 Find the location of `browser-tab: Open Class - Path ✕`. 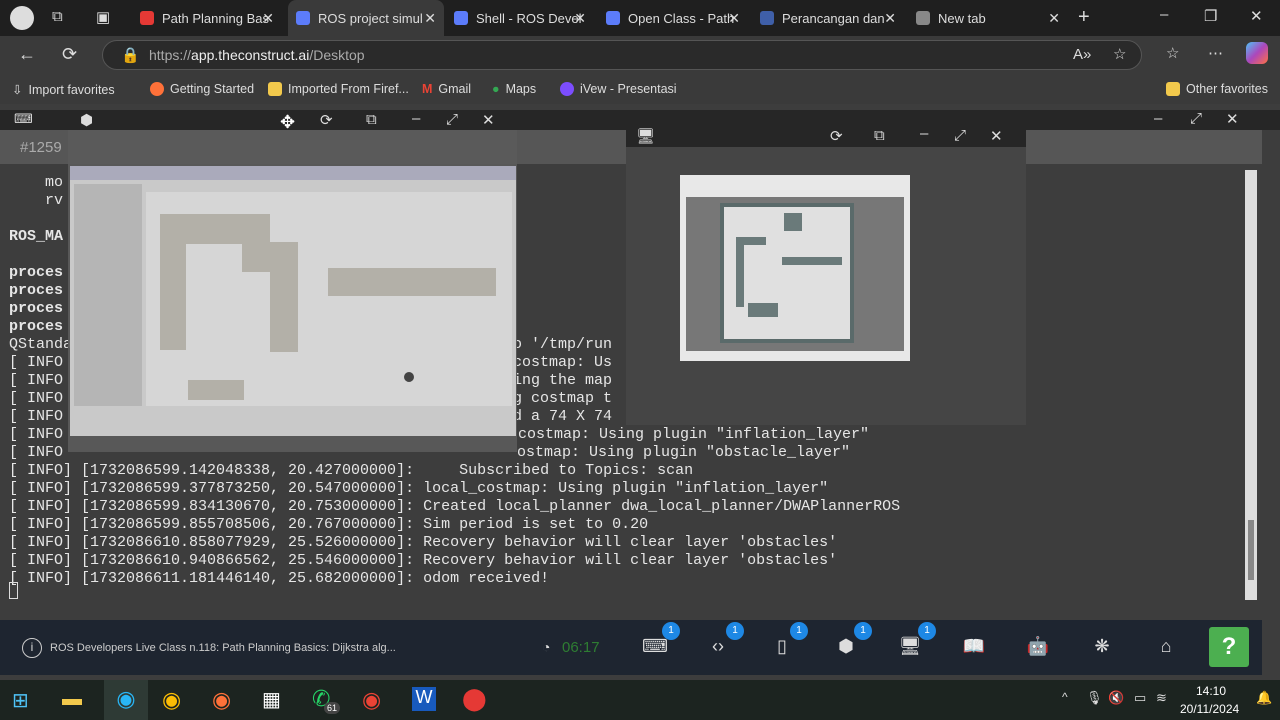

browser-tab: Open Class - Path ✕ is located at coordinates (673, 18).